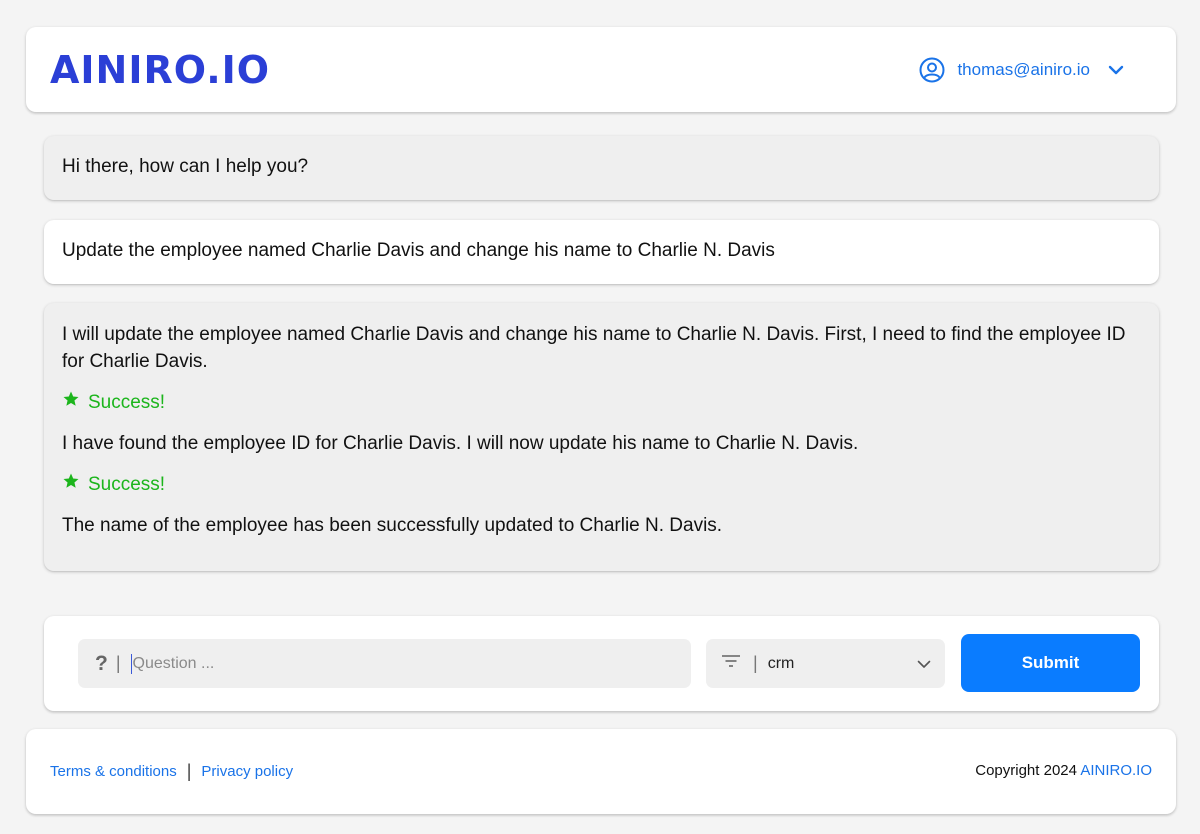 Image resolution: width=1200 pixels, height=834 pixels. I want to click on copyright-link: AINIRO.IO, so click(1116, 770).